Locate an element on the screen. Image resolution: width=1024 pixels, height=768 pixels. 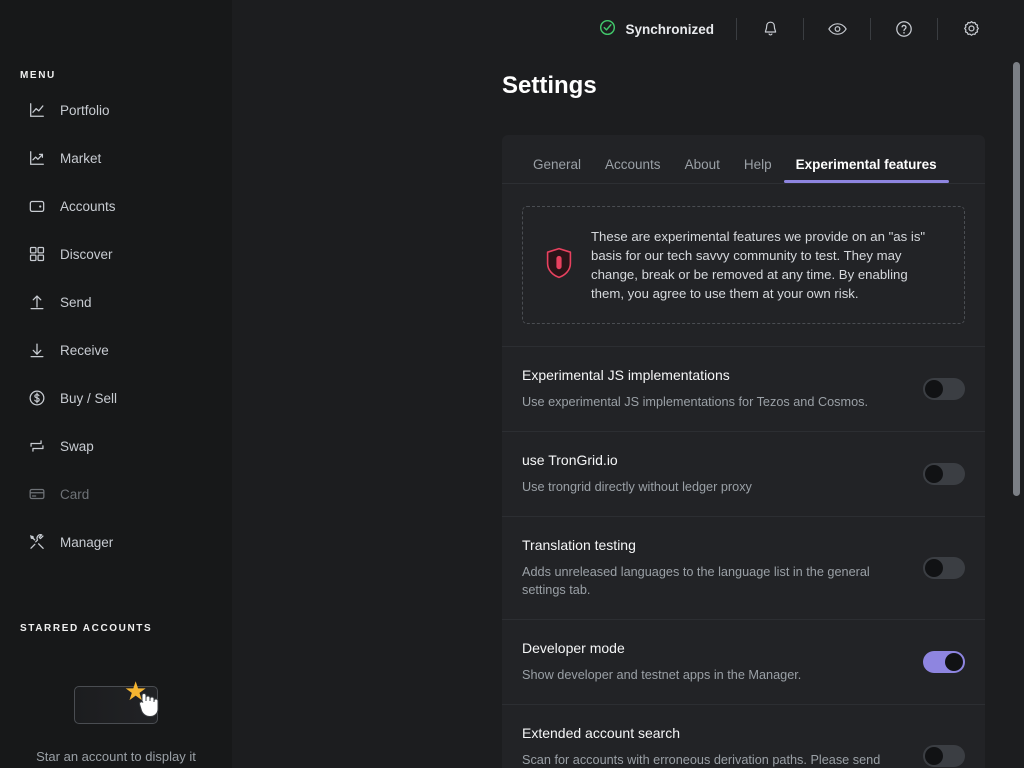
arrow-down-icon is located at coordinates (37, 350).